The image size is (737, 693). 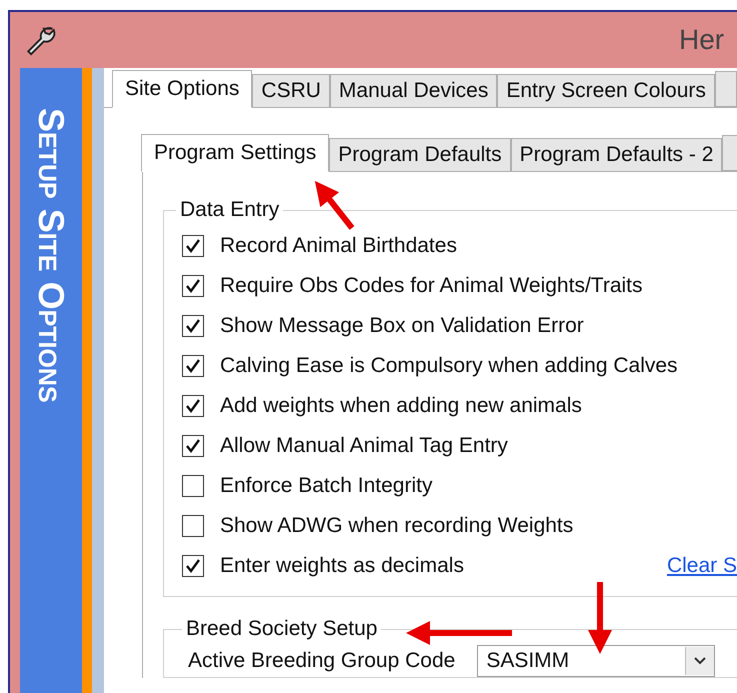 I want to click on checkbox-label: Add weights when adding new animals, so click(x=401, y=406).